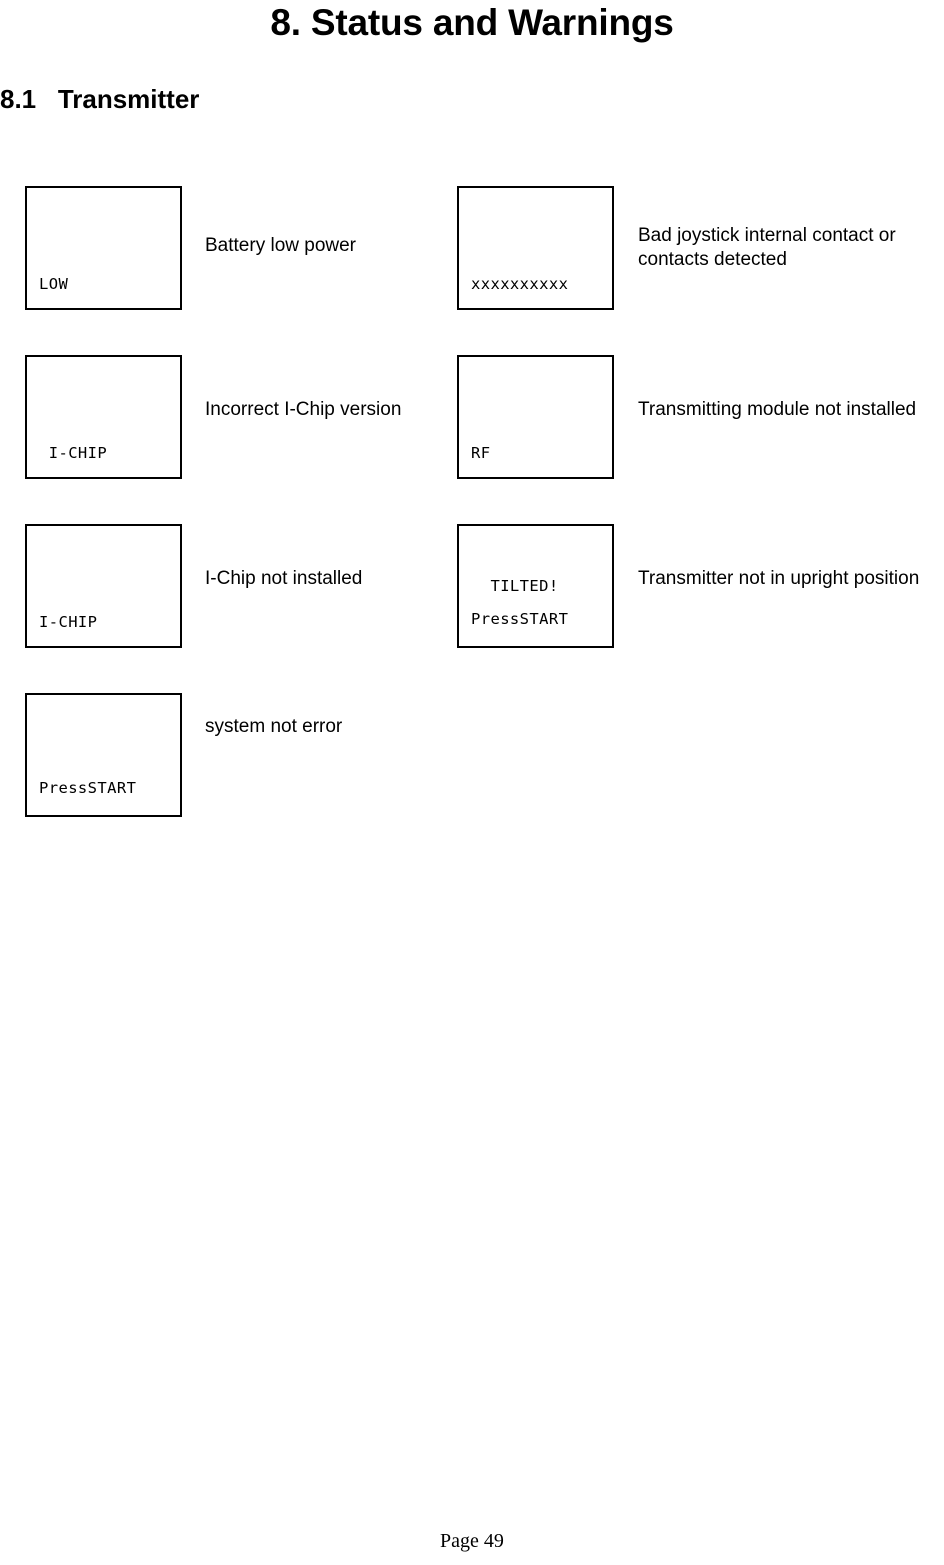 The image size is (944, 1565). I want to click on status-caption: Transmitting module not installed, so click(777, 409).